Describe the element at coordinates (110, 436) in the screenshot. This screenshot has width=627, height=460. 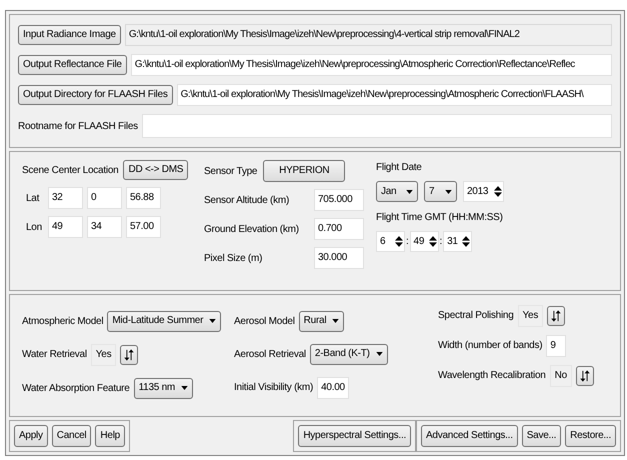
I see `action-button: Help` at that location.